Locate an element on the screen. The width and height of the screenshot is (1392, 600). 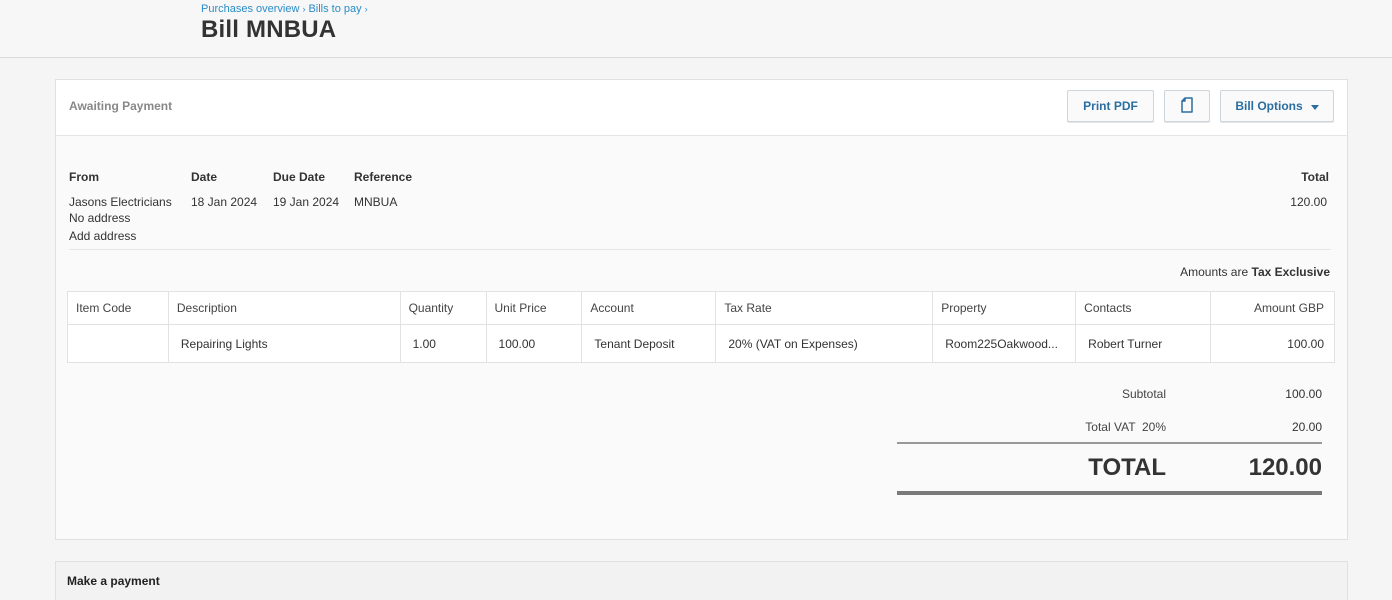
bill-panel-header: Awaiting Payment Print PDF Bill Options is located at coordinates (701, 108).